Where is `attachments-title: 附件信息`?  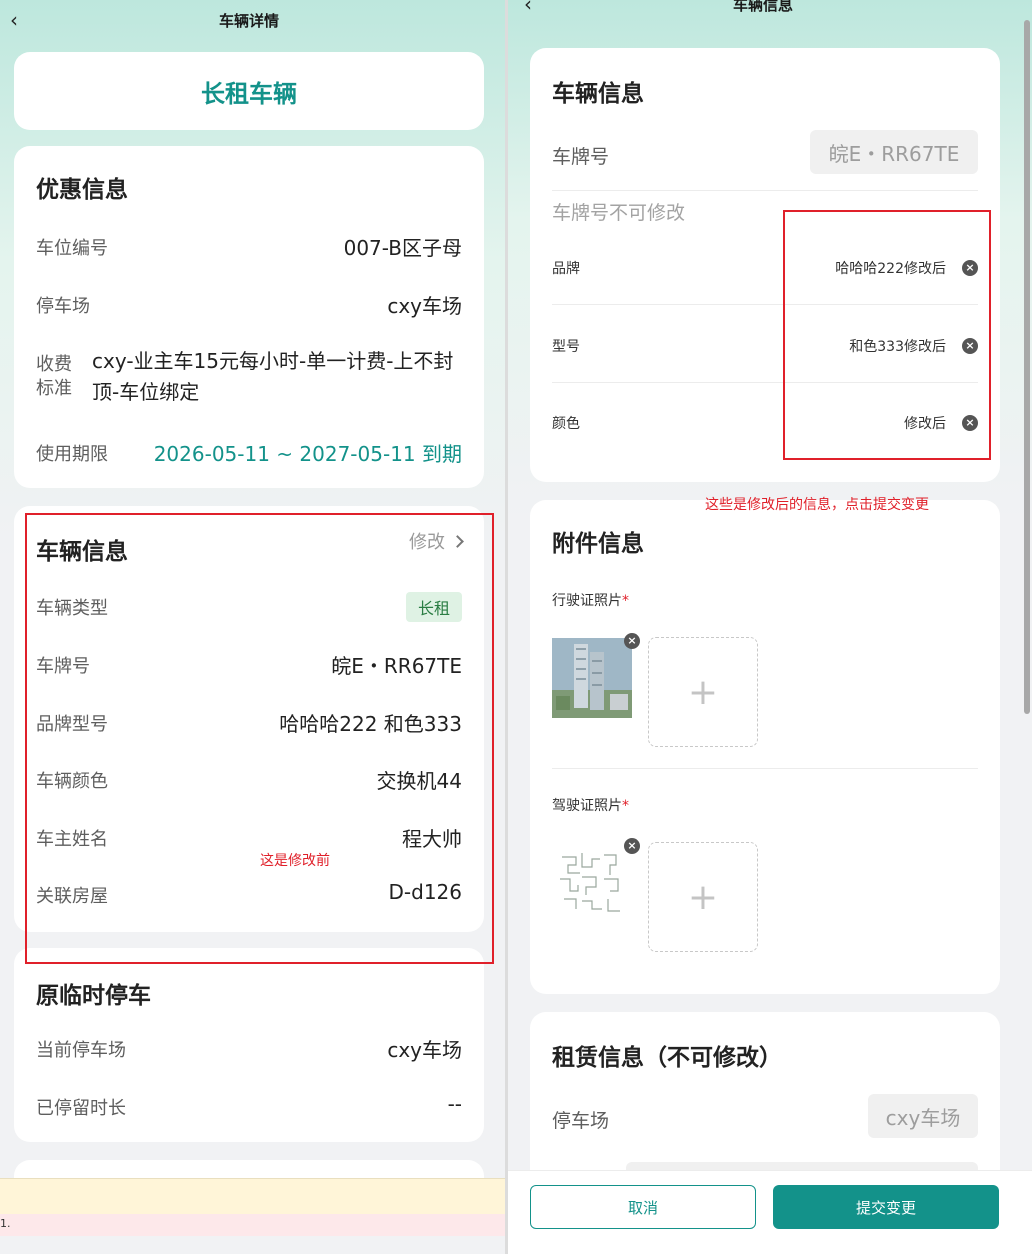 attachments-title: 附件信息 is located at coordinates (598, 544).